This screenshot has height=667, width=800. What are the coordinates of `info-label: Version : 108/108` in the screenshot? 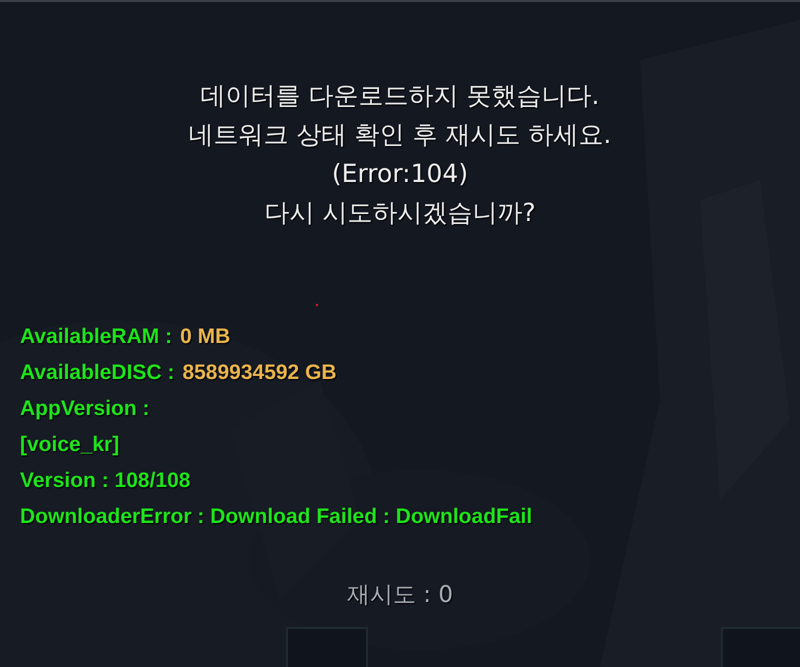 It's located at (105, 481).